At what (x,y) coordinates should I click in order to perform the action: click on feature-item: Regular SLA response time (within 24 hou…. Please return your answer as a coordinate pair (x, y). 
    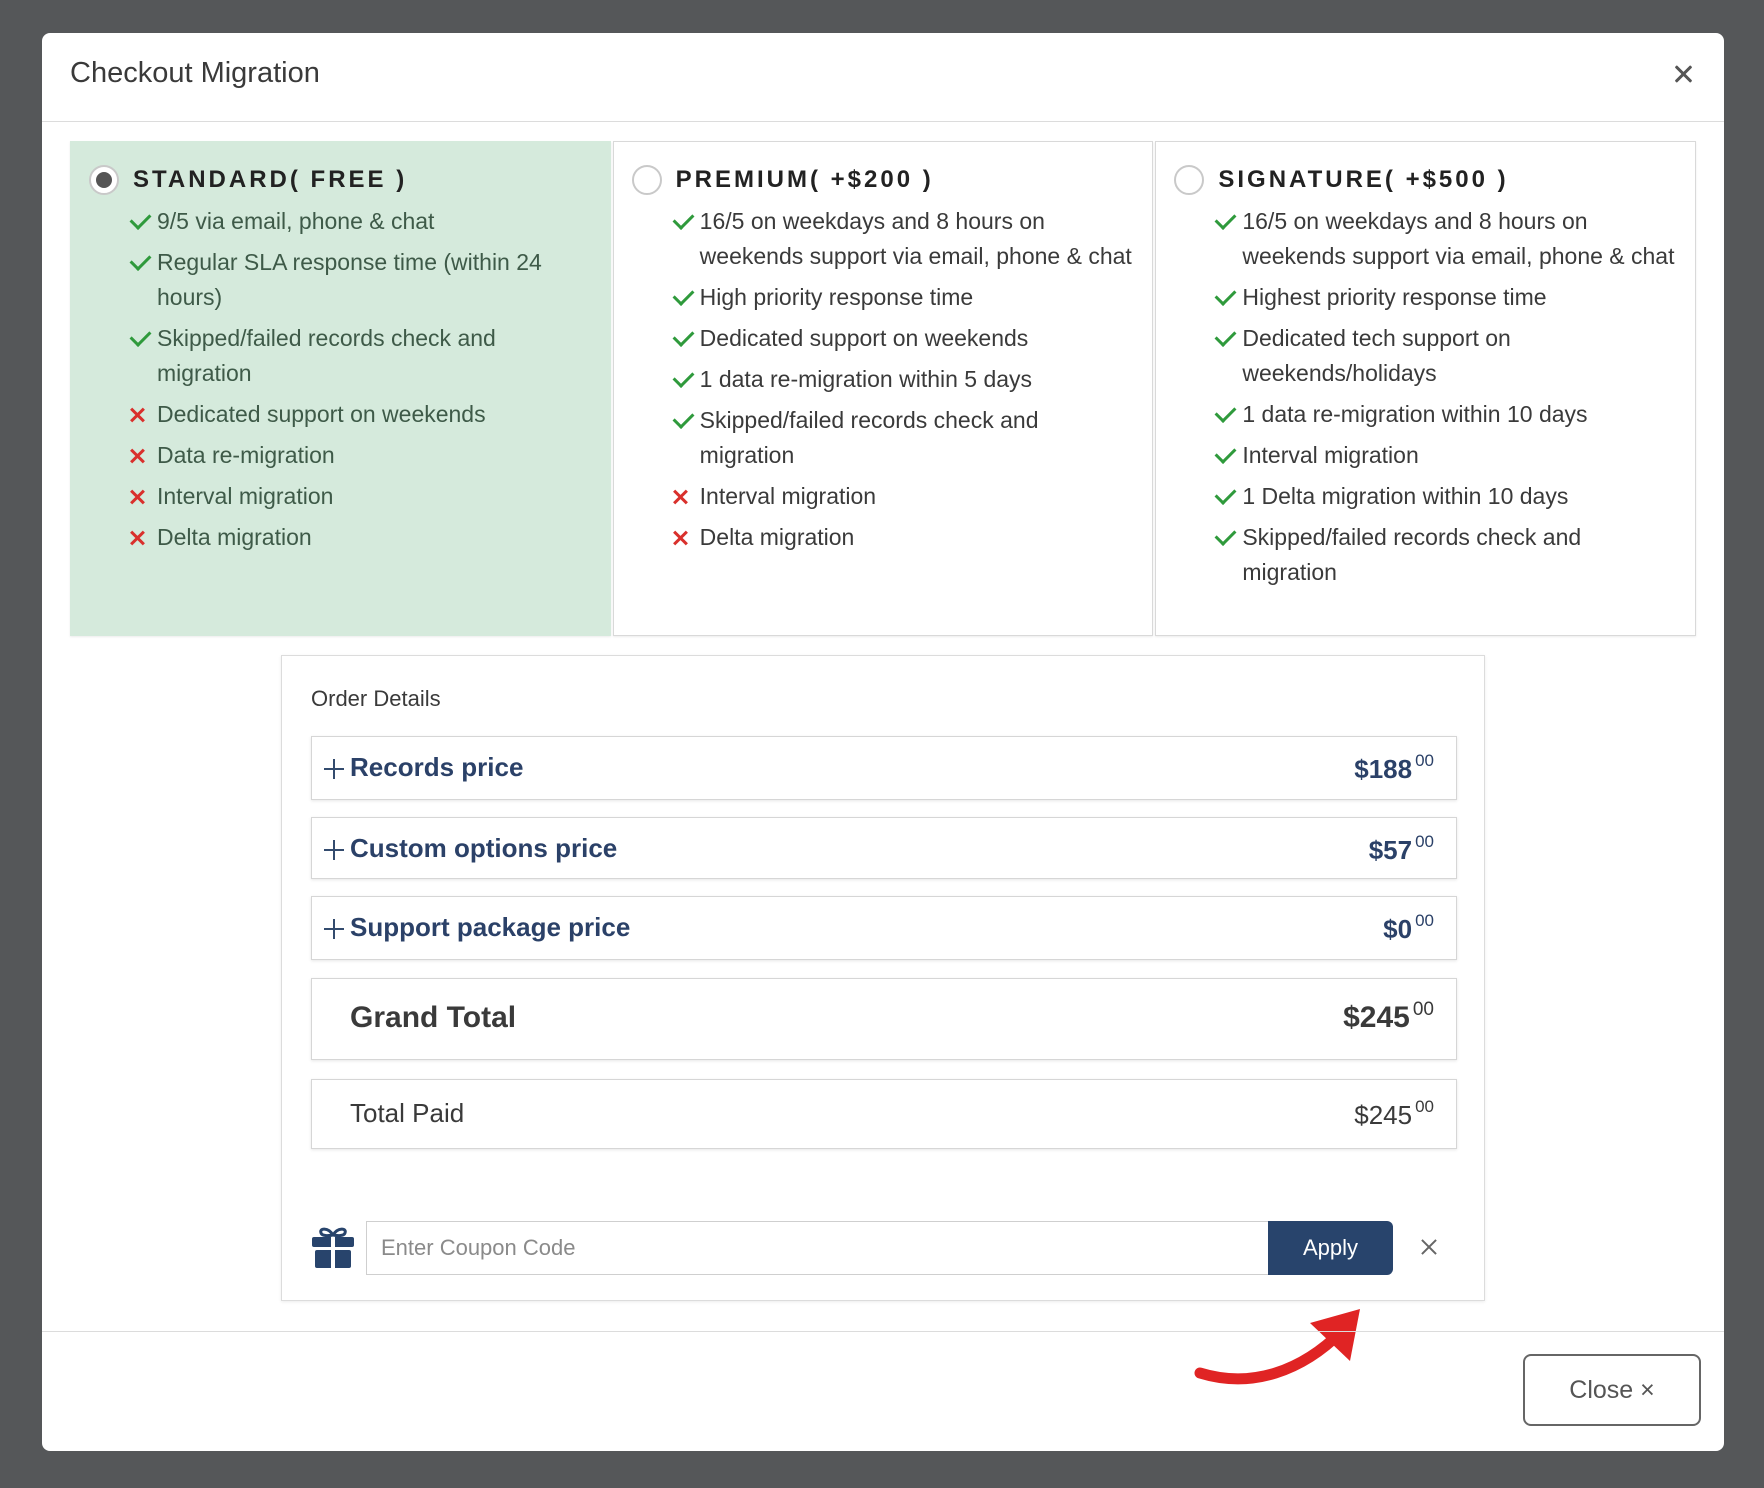
    Looking at the image, I should click on (358, 280).